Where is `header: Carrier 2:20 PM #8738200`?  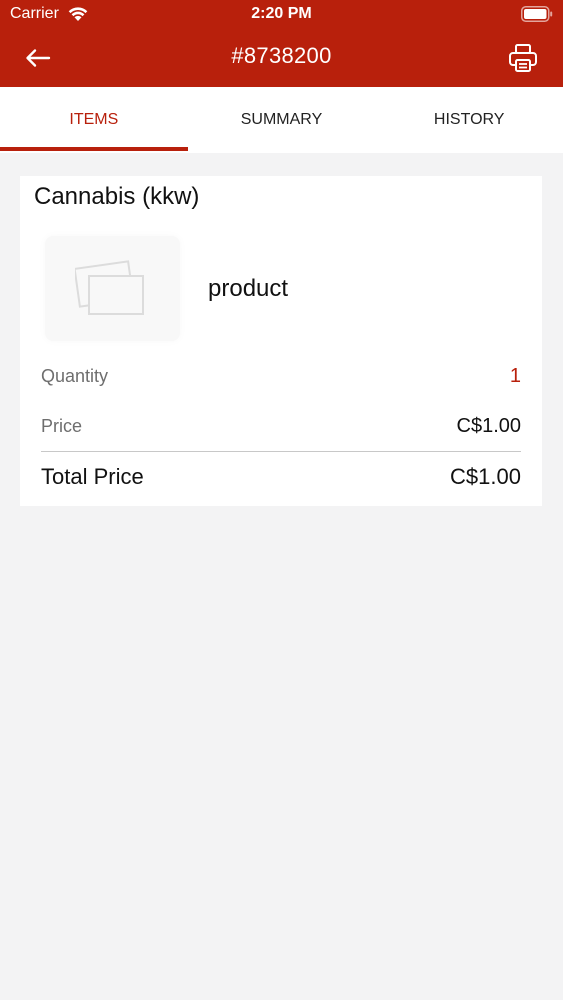 header: Carrier 2:20 PM #8738200 is located at coordinates (281, 43).